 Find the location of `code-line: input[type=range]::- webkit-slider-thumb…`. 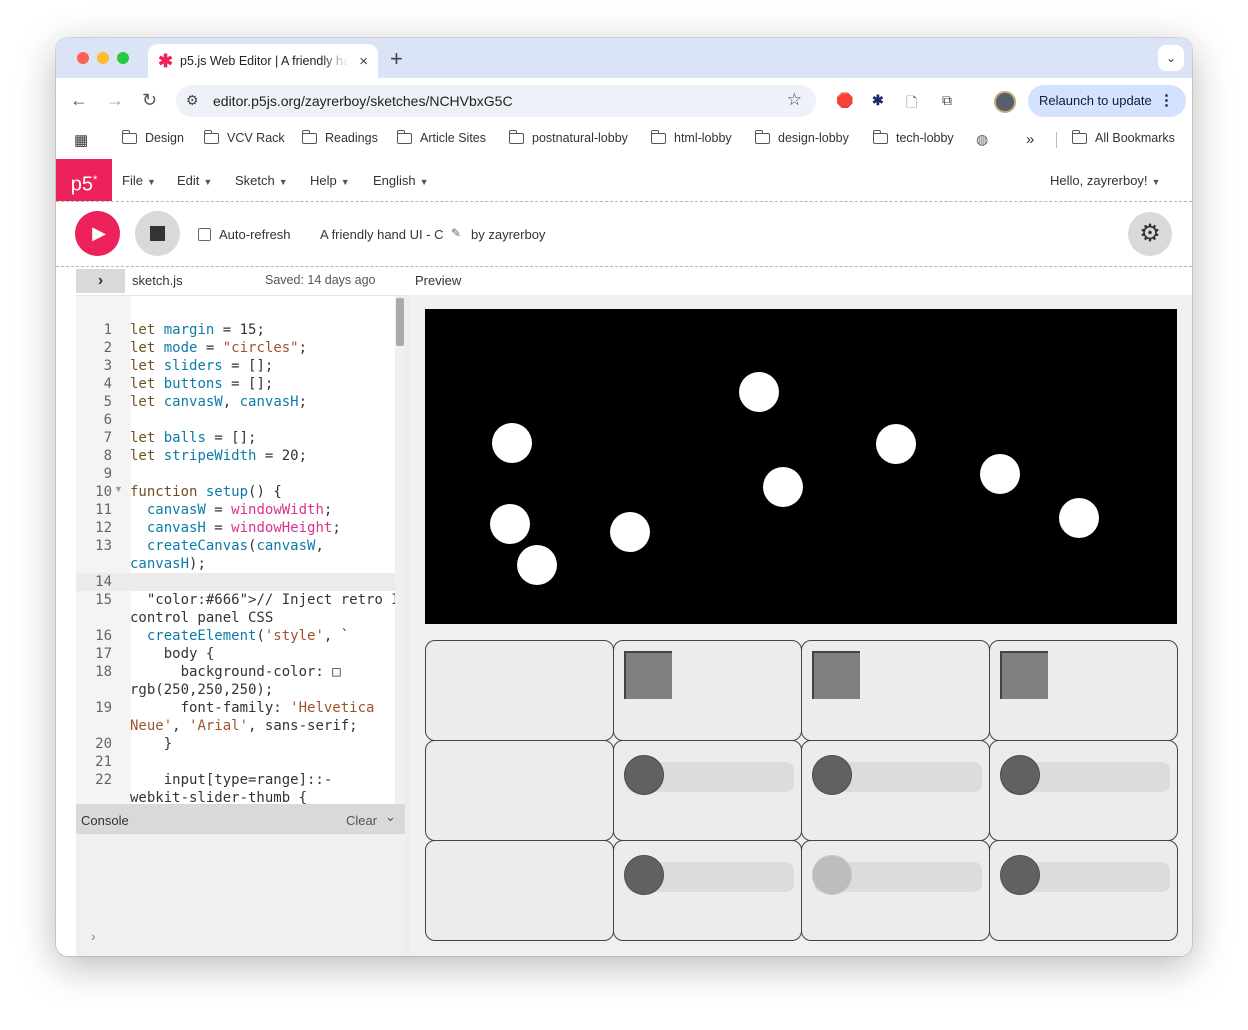

code-line: input[type=range]::- webkit-slider-thumb… is located at coordinates (262, 787).